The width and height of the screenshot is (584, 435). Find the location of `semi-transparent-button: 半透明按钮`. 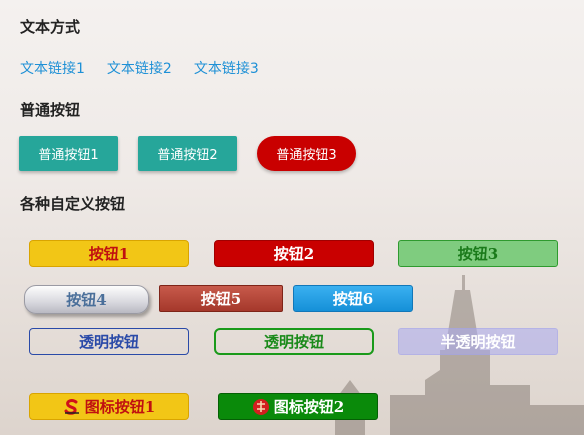

semi-transparent-button: 半透明按钮 is located at coordinates (478, 341).